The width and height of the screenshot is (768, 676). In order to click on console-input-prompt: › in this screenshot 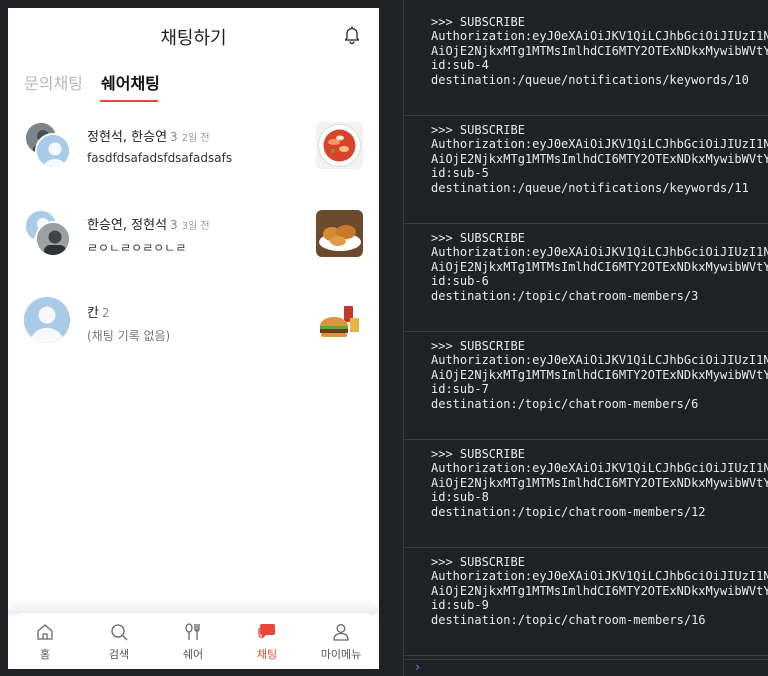, I will do `click(417, 667)`.